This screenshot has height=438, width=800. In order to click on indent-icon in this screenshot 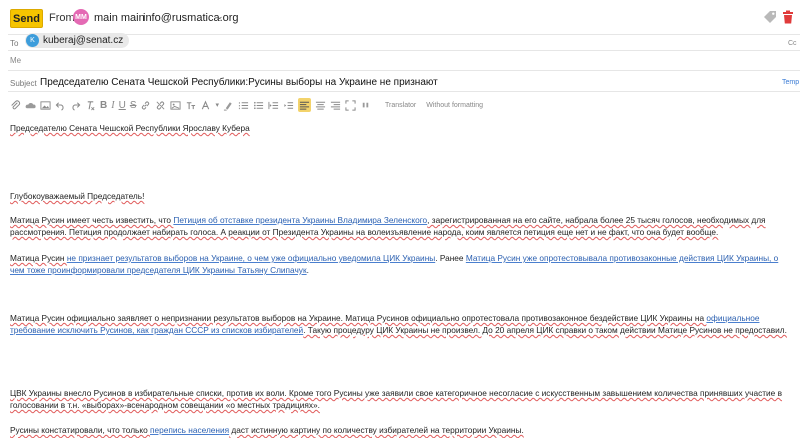, I will do `click(288, 105)`.